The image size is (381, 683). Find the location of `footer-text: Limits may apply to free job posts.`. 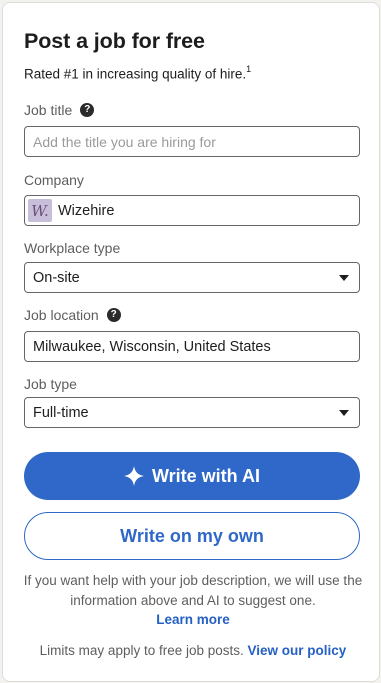

footer-text: Limits may apply to free job posts. is located at coordinates (141, 650).